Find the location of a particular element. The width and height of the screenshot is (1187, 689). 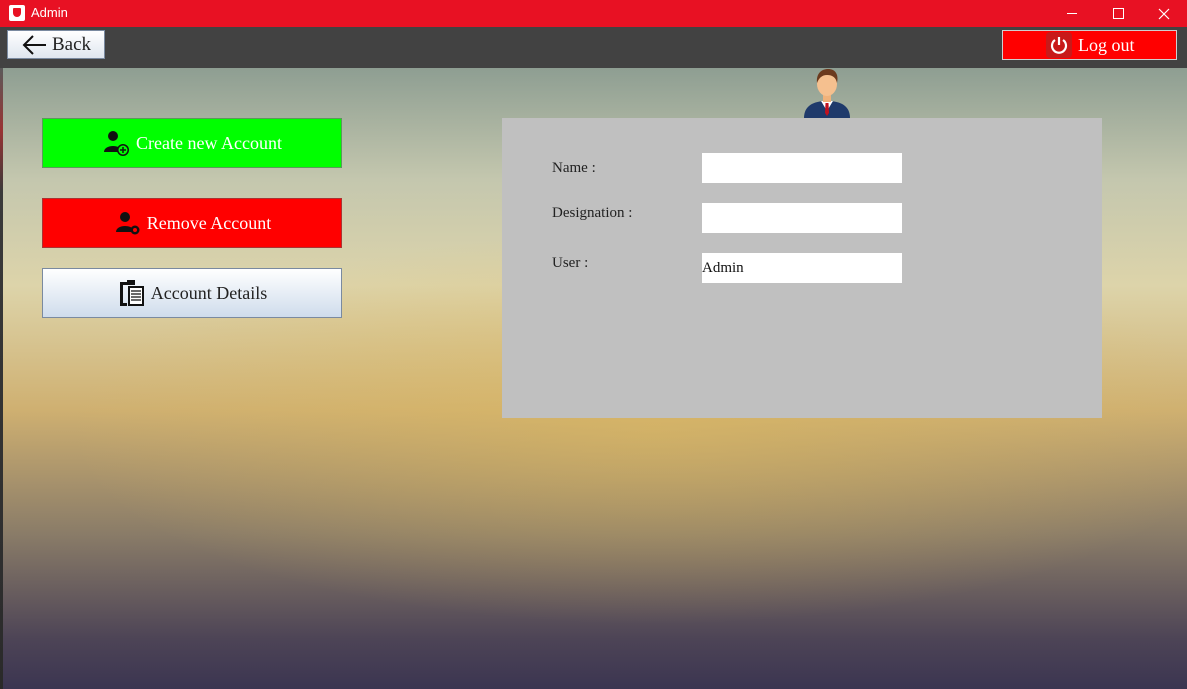

window-edge is located at coordinates (1, 378).